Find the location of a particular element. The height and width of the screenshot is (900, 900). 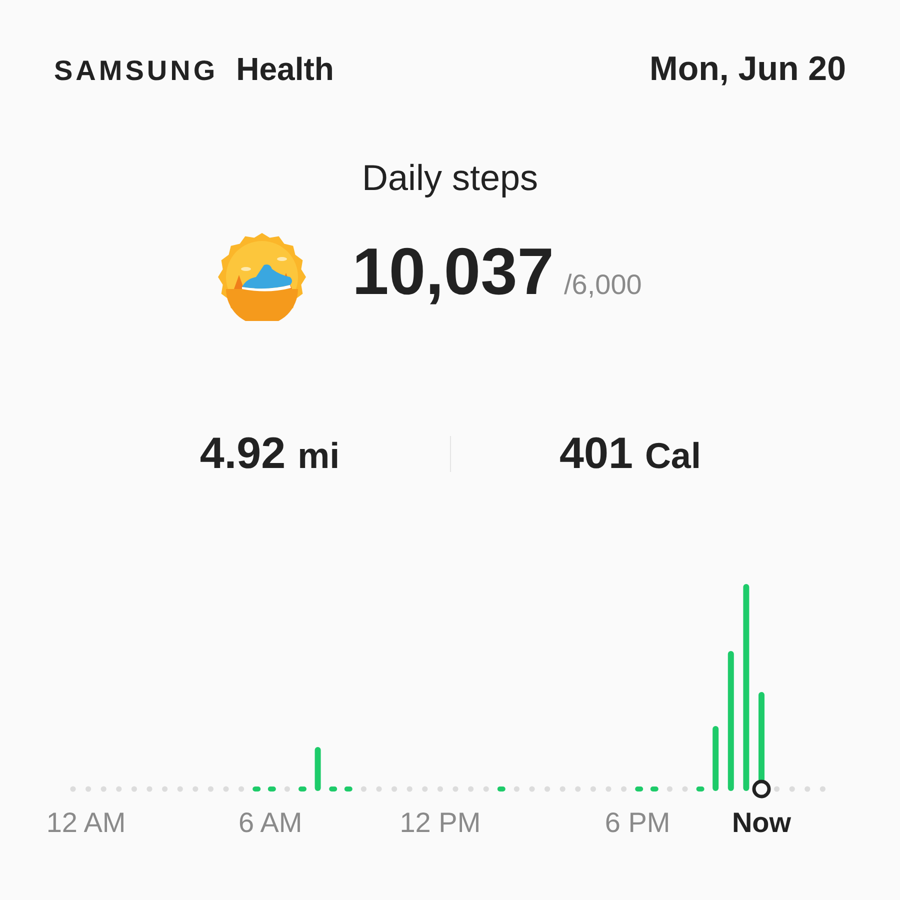

shoe-badge-icon is located at coordinates (262, 277).